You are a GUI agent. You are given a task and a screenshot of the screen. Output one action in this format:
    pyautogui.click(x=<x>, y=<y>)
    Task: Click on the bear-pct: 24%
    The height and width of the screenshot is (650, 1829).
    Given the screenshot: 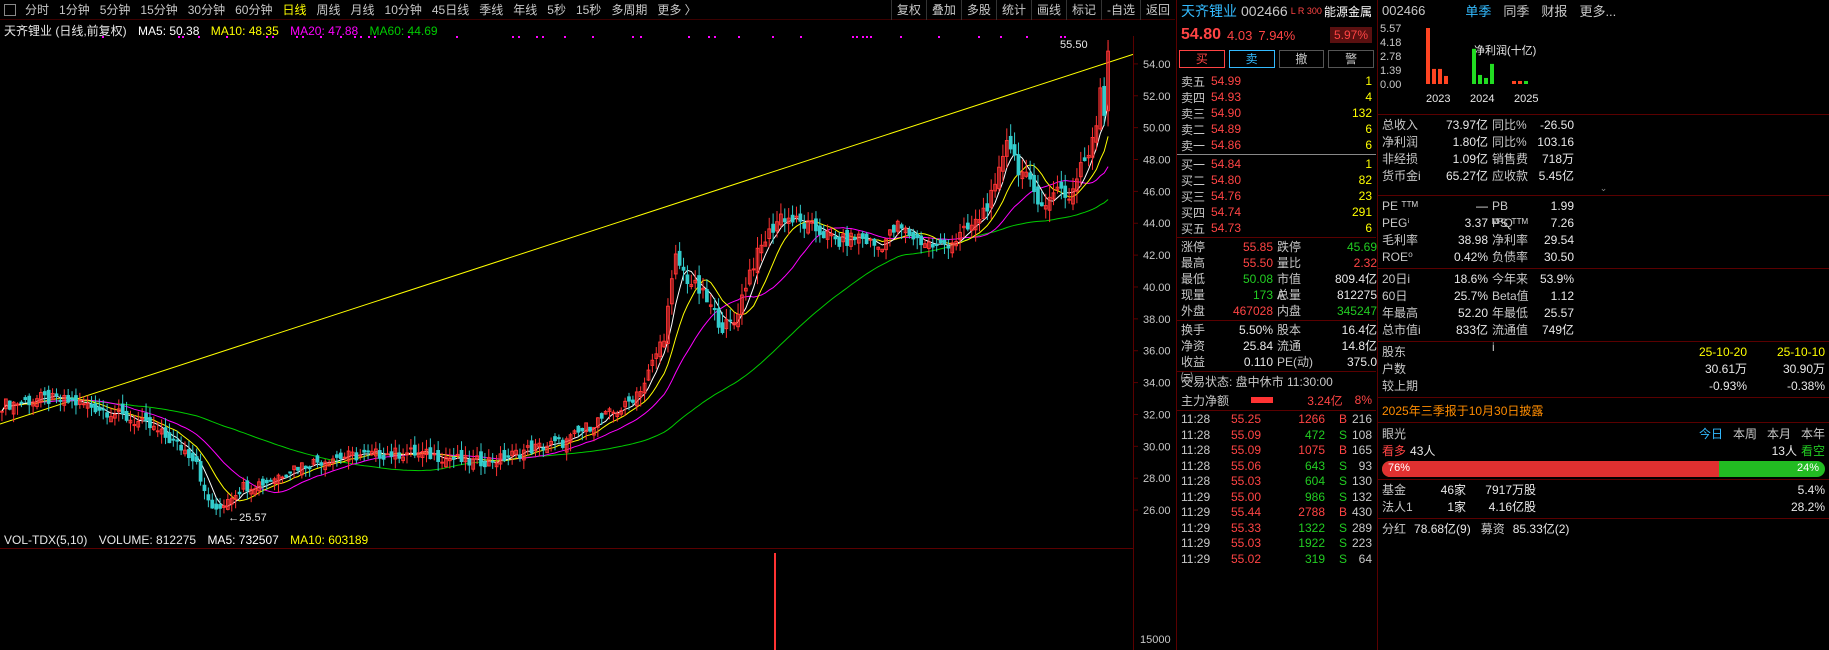 What is the action you would take?
    pyautogui.click(x=1807, y=468)
    